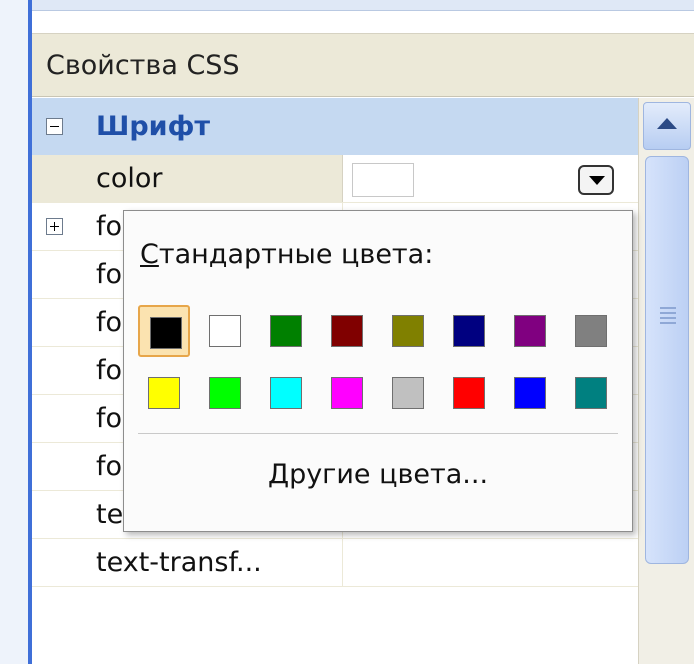 This screenshot has height=664, width=694. I want to click on color-dropdown-button, so click(596, 180).